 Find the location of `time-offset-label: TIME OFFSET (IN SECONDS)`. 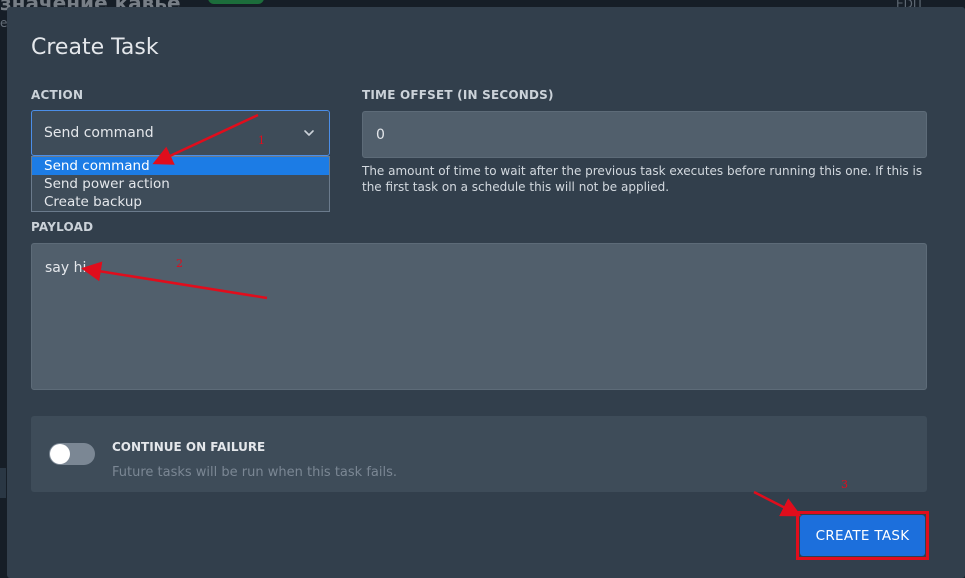

time-offset-label: TIME OFFSET (IN SECONDS) is located at coordinates (458, 95).